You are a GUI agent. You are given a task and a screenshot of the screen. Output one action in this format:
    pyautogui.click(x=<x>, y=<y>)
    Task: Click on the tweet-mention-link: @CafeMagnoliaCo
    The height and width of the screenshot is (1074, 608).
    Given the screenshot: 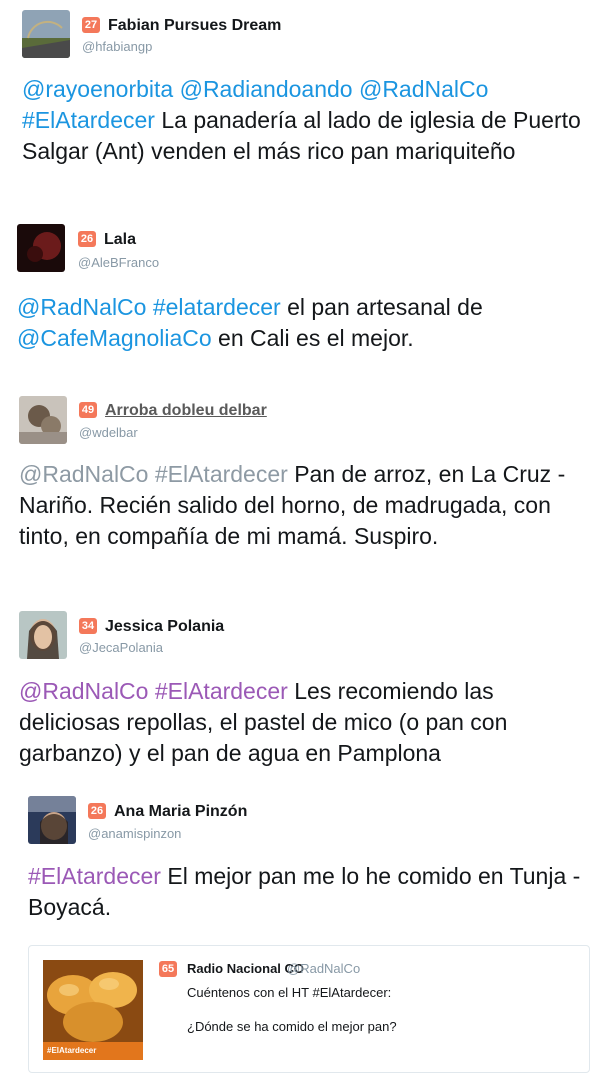 What is the action you would take?
    pyautogui.click(x=114, y=338)
    